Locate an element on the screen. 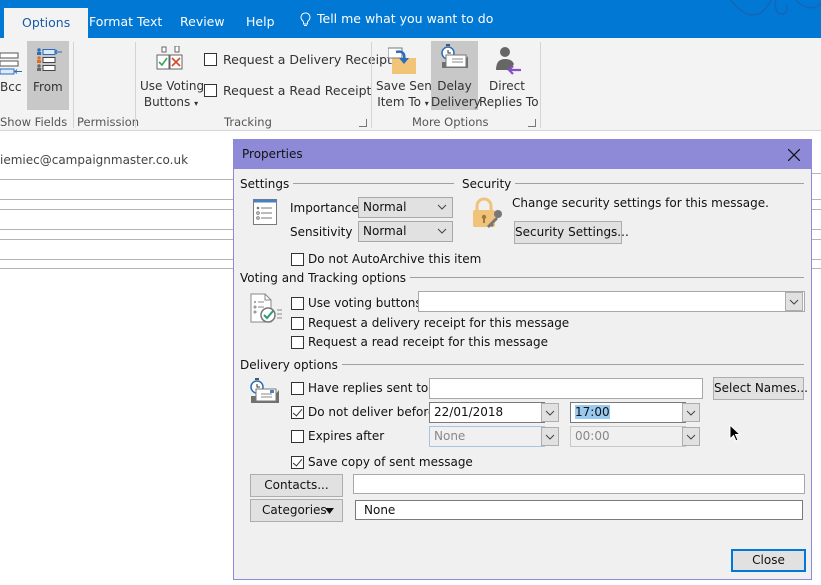 This screenshot has height=585, width=821. save-copy-checkbox: Save copy of sent message is located at coordinates (382, 462).